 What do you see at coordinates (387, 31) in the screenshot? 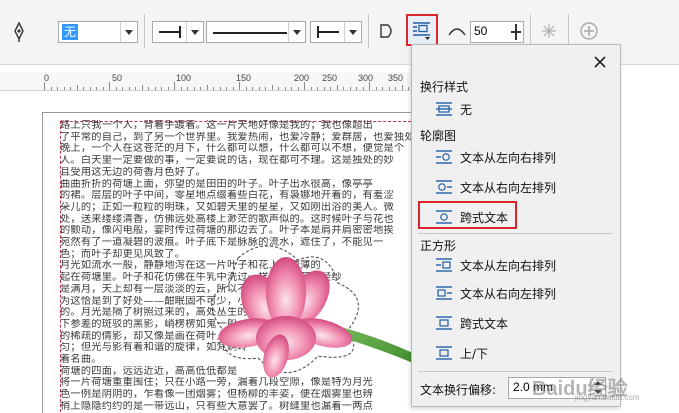
I see `wrap-path-icon` at bounding box center [387, 31].